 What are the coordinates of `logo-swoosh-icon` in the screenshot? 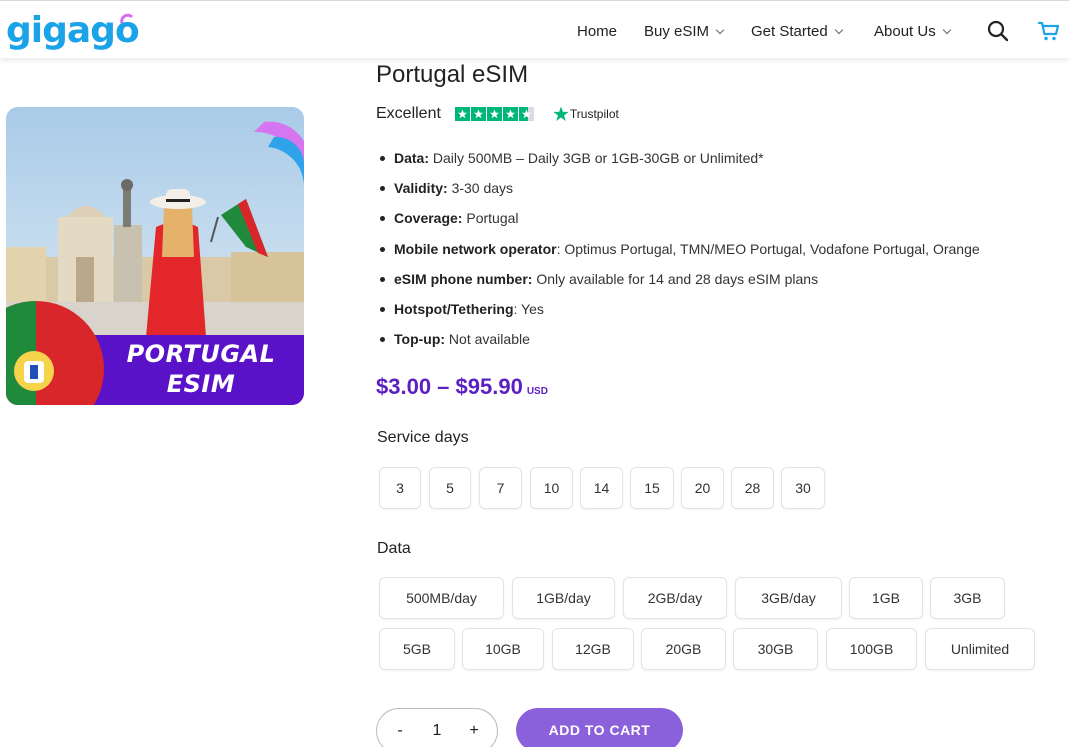 It's located at (127, 18).